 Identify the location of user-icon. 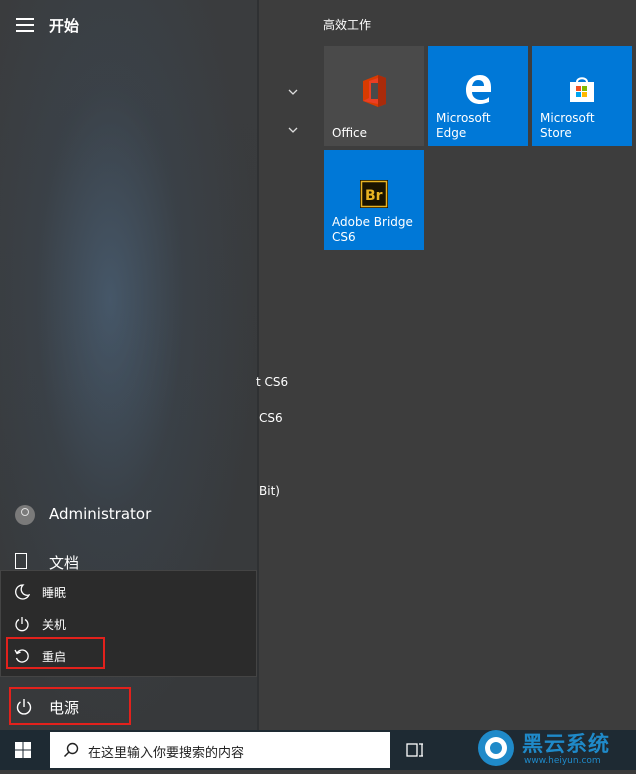
(25, 512).